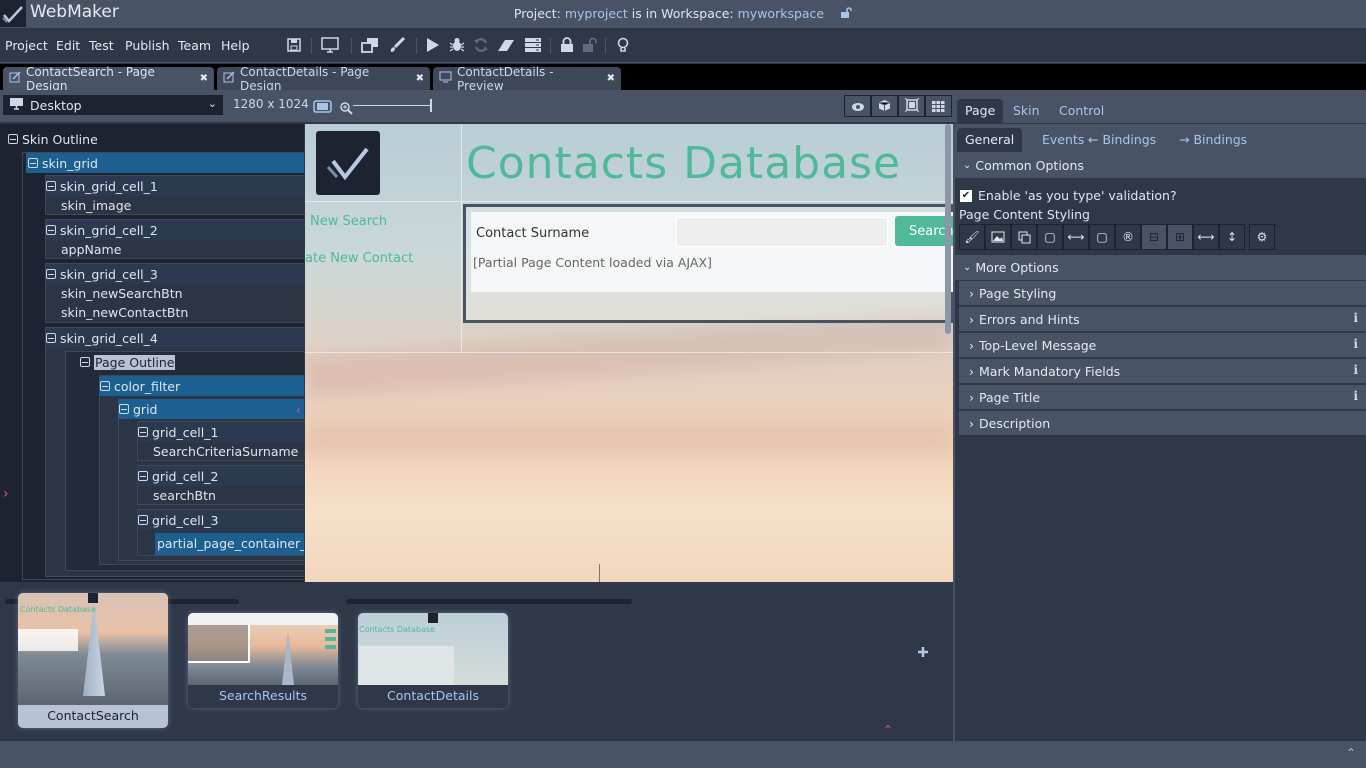 The width and height of the screenshot is (1366, 768). Describe the element at coordinates (221, 432) in the screenshot. I see `tree-node-grid-cell-1: grid_cell_1` at that location.